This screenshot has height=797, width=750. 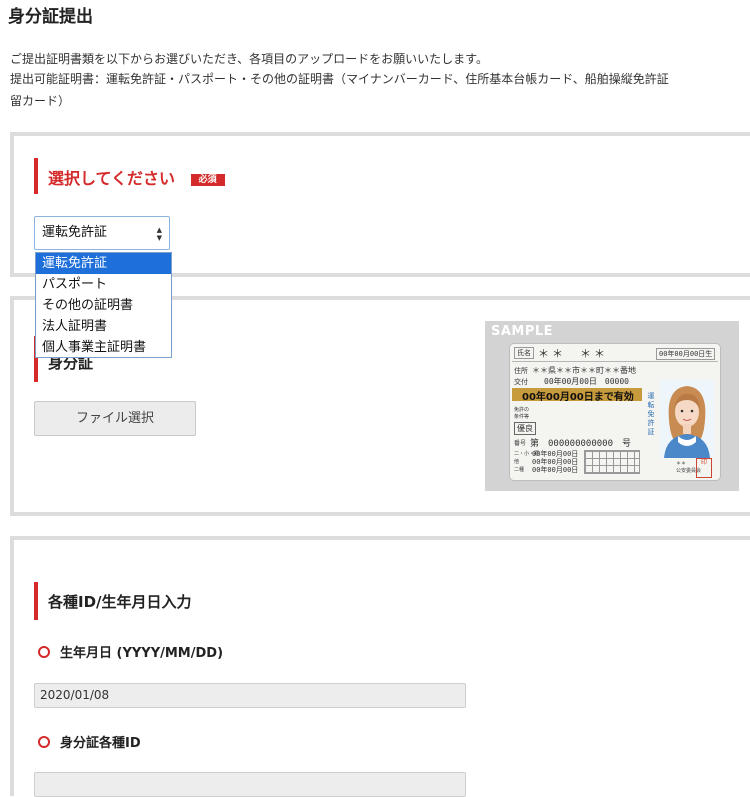 What do you see at coordinates (159, 234) in the screenshot?
I see `select-arrows-icon: ▲ ▼` at bounding box center [159, 234].